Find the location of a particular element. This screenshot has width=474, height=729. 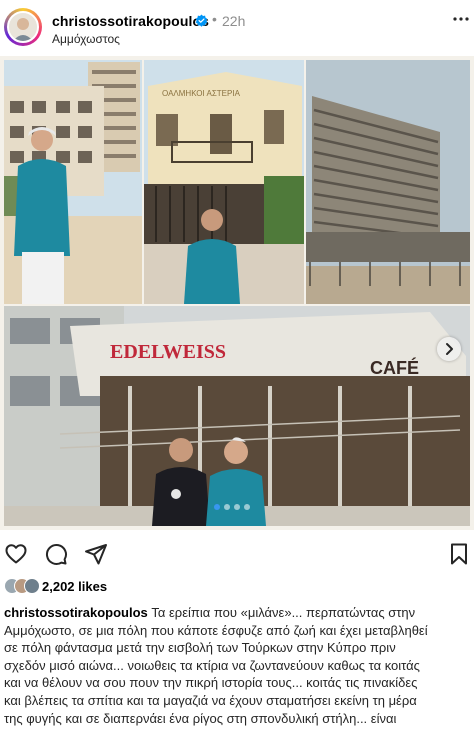

avatar is located at coordinates (23, 27).